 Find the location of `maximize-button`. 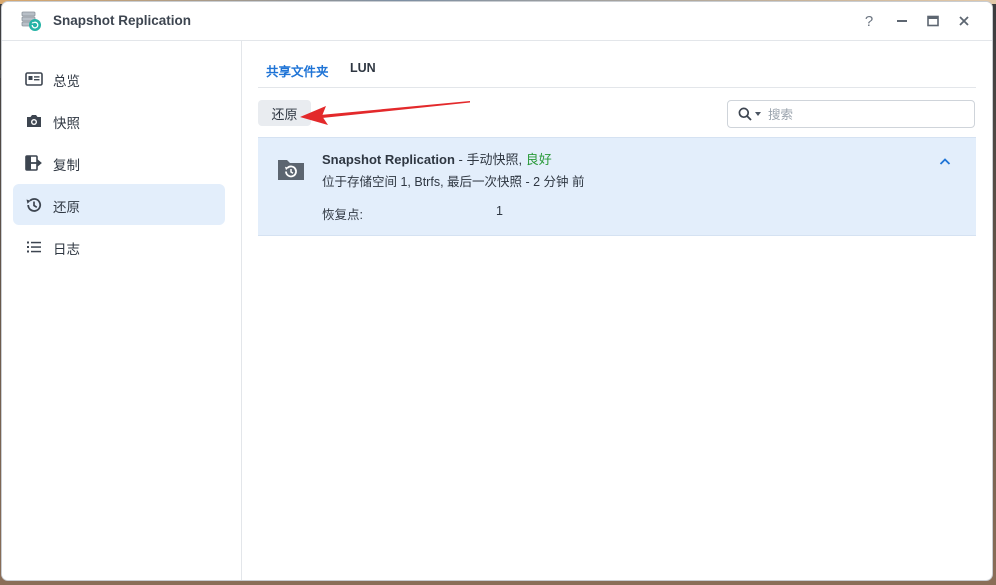

maximize-button is located at coordinates (933, 21).